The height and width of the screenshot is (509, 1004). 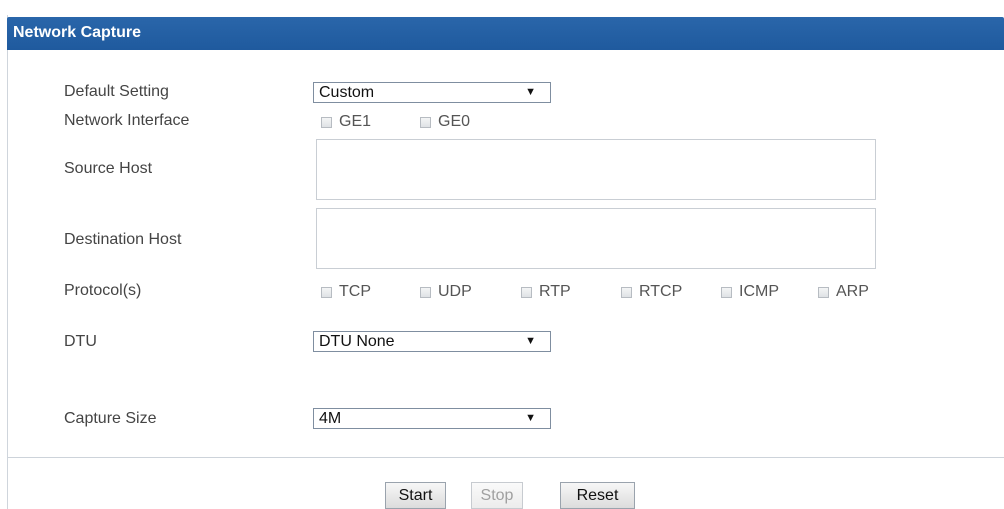 I want to click on panel-header: Network Capture, so click(x=505, y=33).